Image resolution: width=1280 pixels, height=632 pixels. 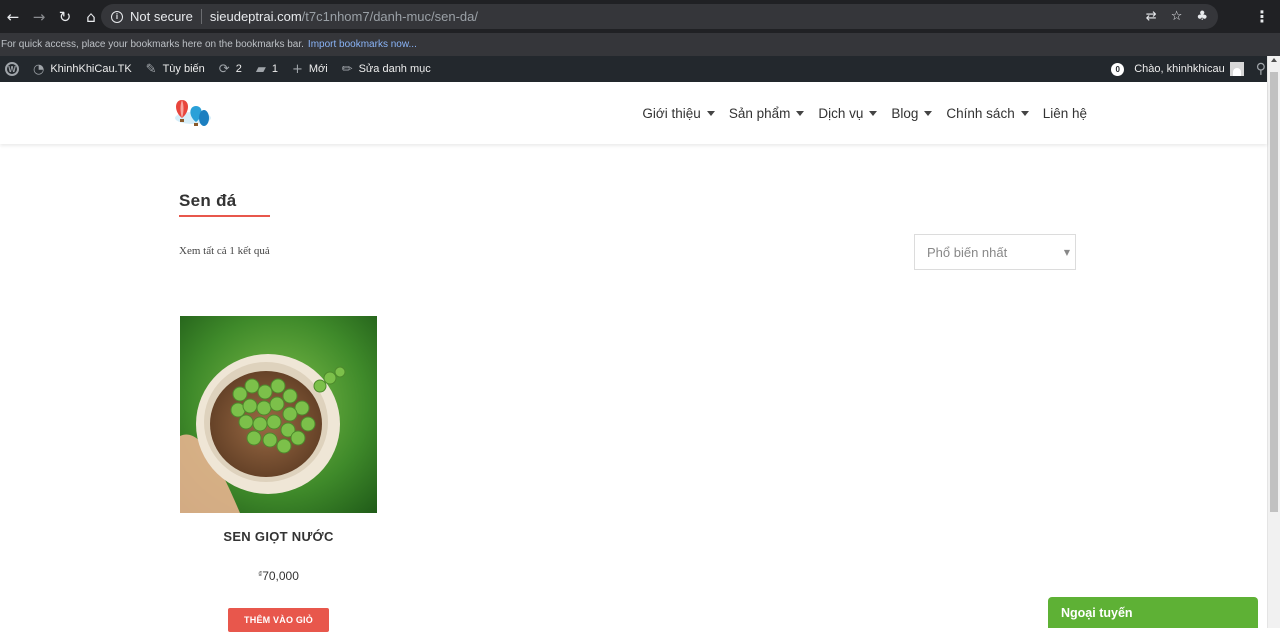 I want to click on user-greeting: Chào, khinhkhicau, so click(x=1179, y=69).